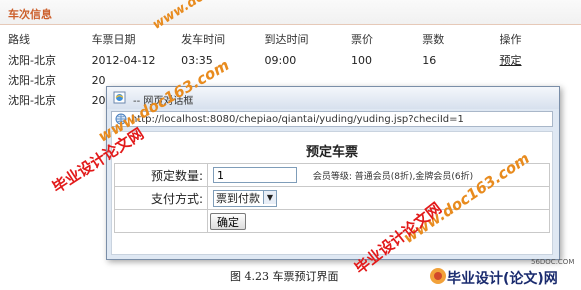 The height and width of the screenshot is (290, 581). I want to click on col-date: 车票日期, so click(113, 39).